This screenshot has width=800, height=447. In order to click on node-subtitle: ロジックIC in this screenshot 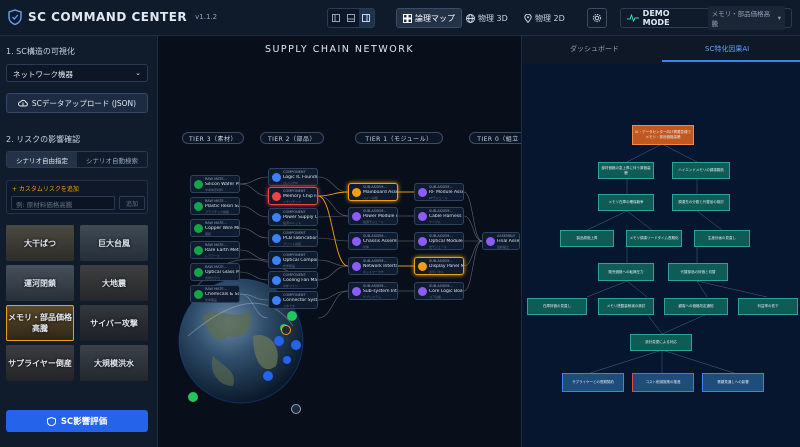, I will do `click(290, 183)`.